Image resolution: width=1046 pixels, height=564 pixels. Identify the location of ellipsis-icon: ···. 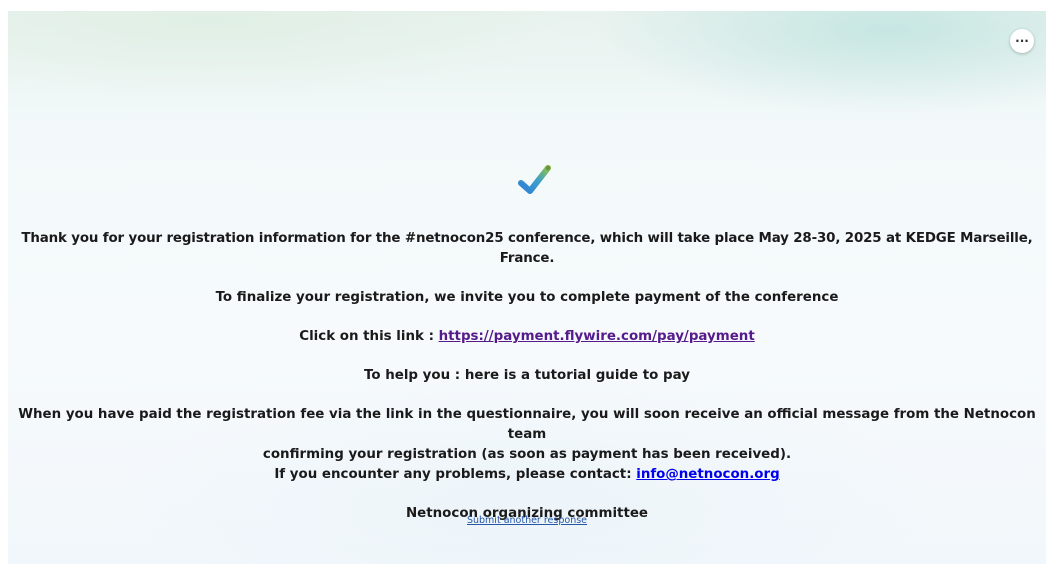
(1022, 41).